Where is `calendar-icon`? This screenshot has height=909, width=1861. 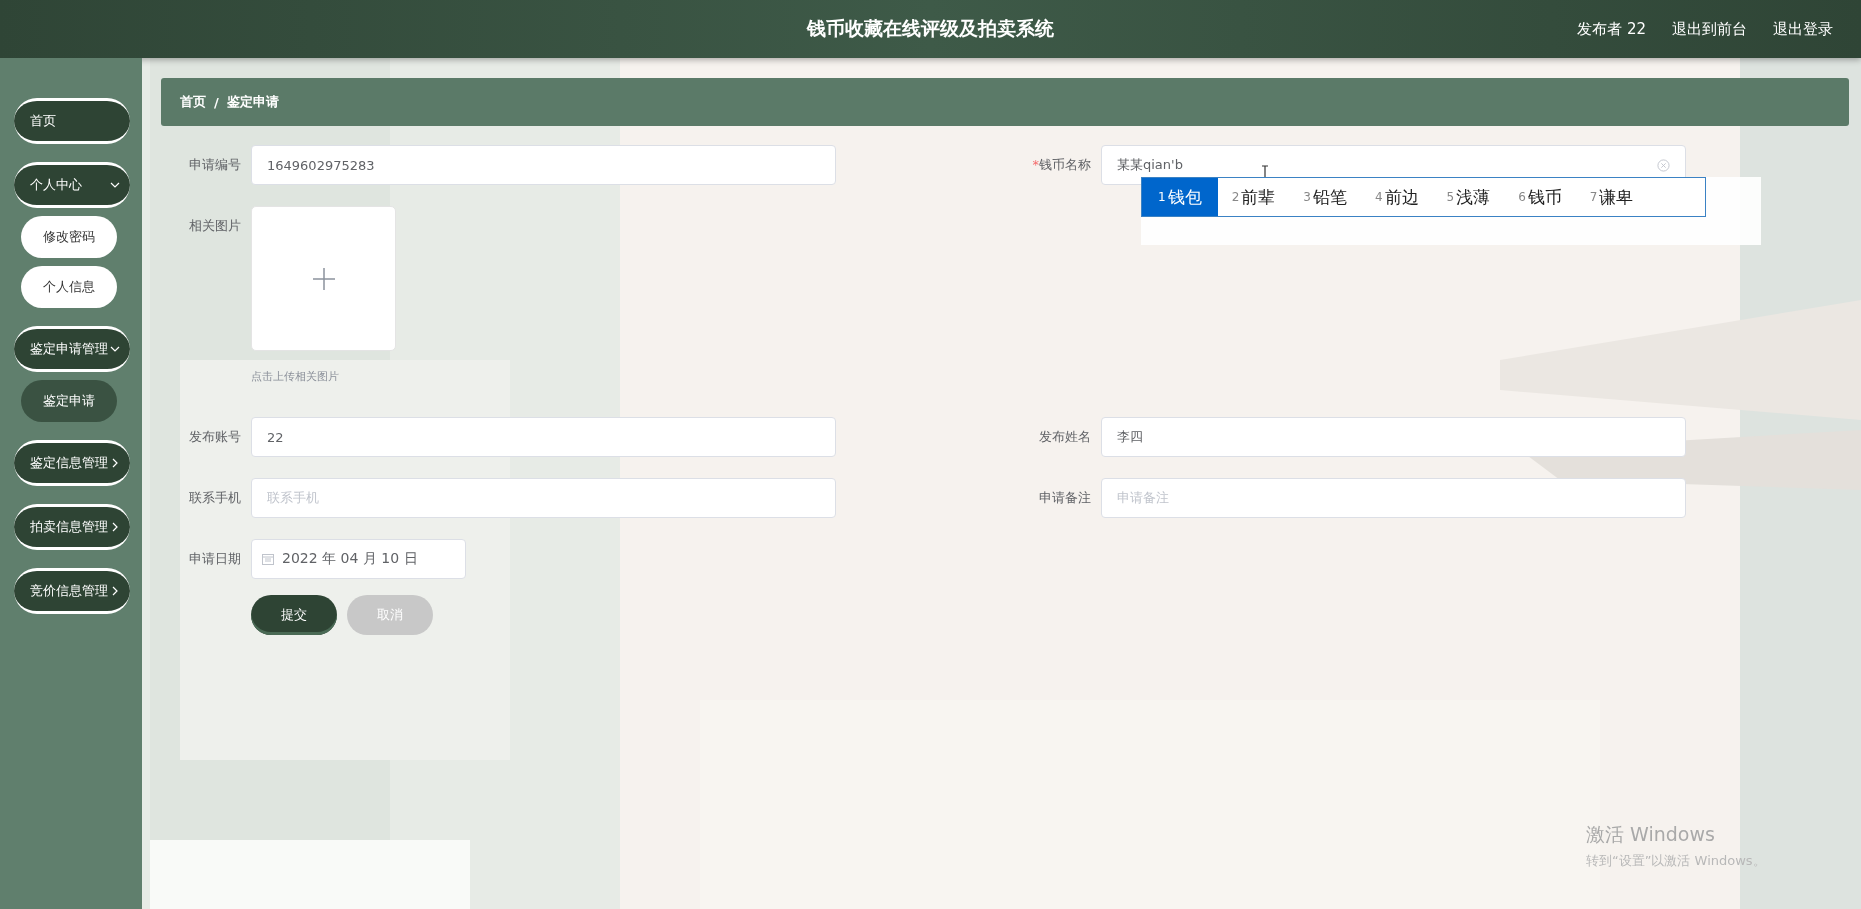
calendar-icon is located at coordinates (268, 559).